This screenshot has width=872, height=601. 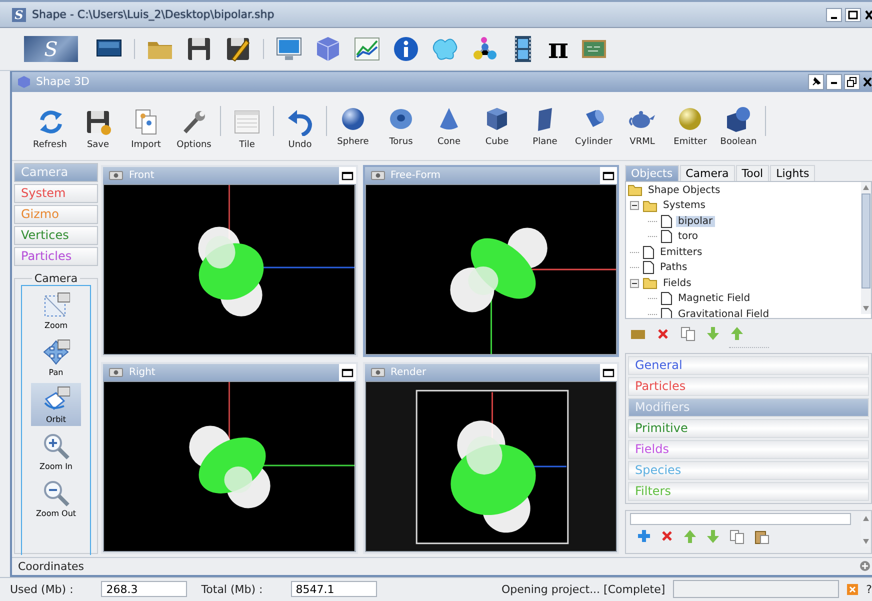 I want to click on panel-tab: Lights, so click(x=793, y=172).